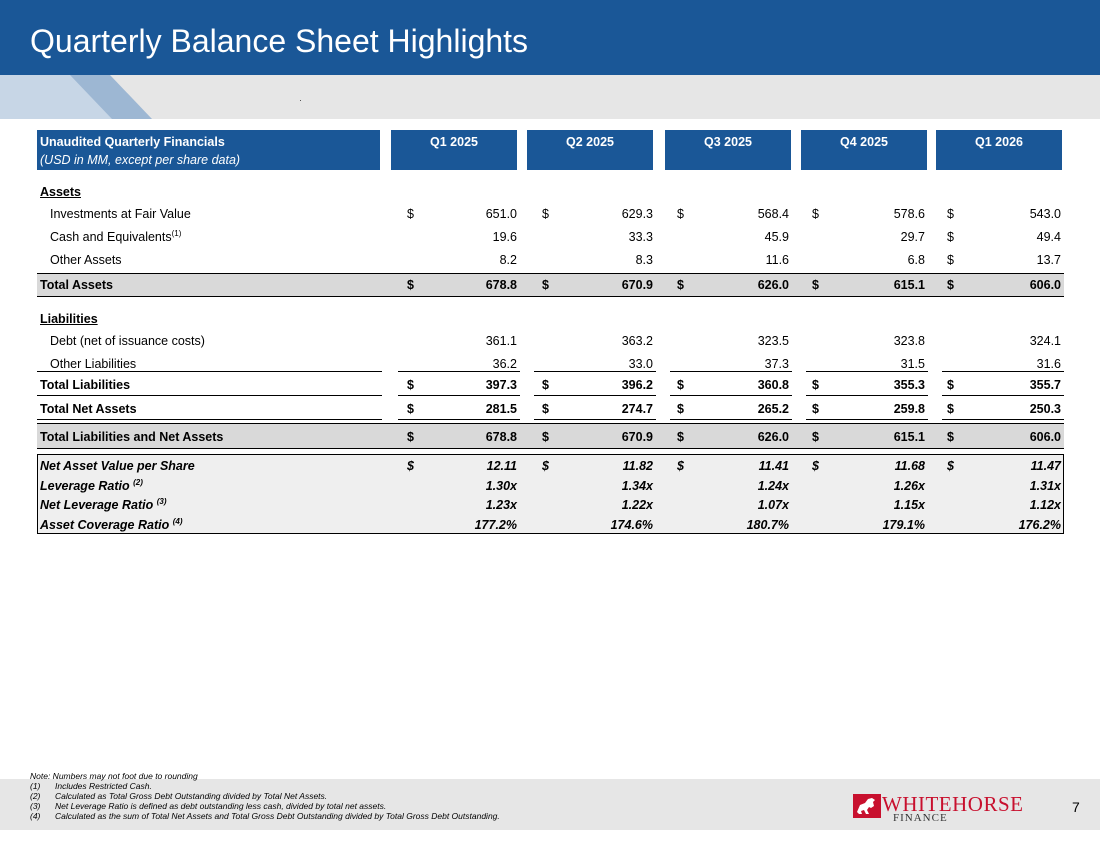  Describe the element at coordinates (1039, 524) in the screenshot. I see `cell-value: 176.2%` at that location.